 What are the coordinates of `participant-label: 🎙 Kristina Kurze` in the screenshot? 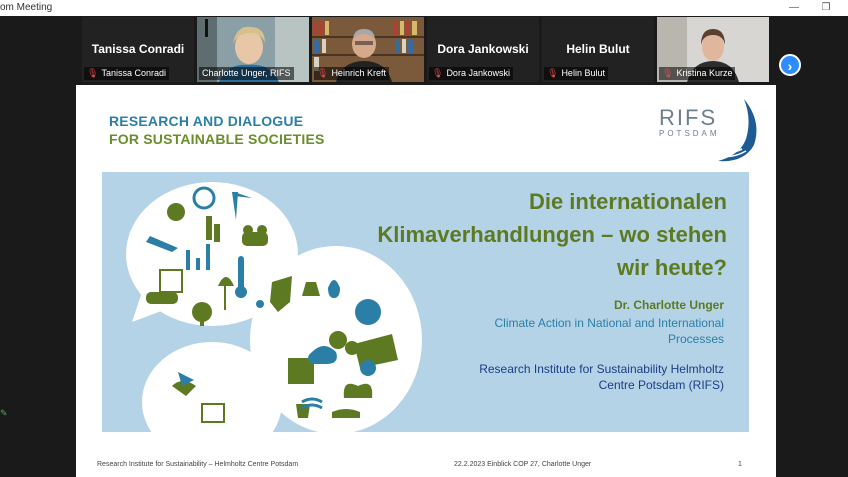 It's located at (697, 73).